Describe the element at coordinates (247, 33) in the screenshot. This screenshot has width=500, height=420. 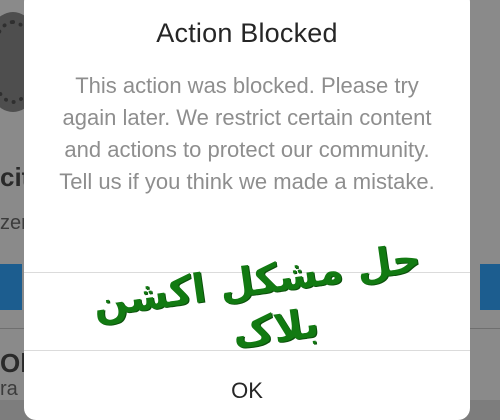
I see `dialog-title: Action Blocked` at that location.